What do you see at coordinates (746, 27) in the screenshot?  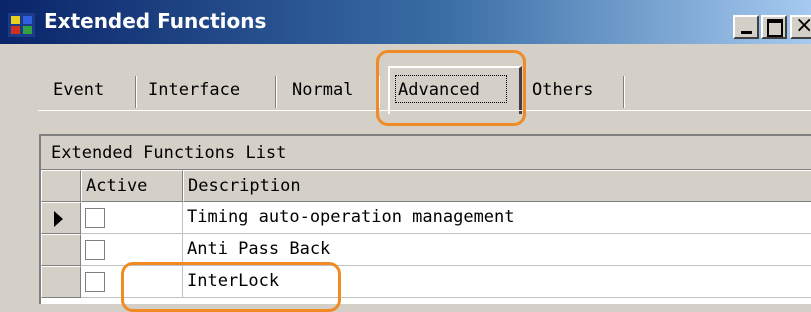 I see `minimize-button` at bounding box center [746, 27].